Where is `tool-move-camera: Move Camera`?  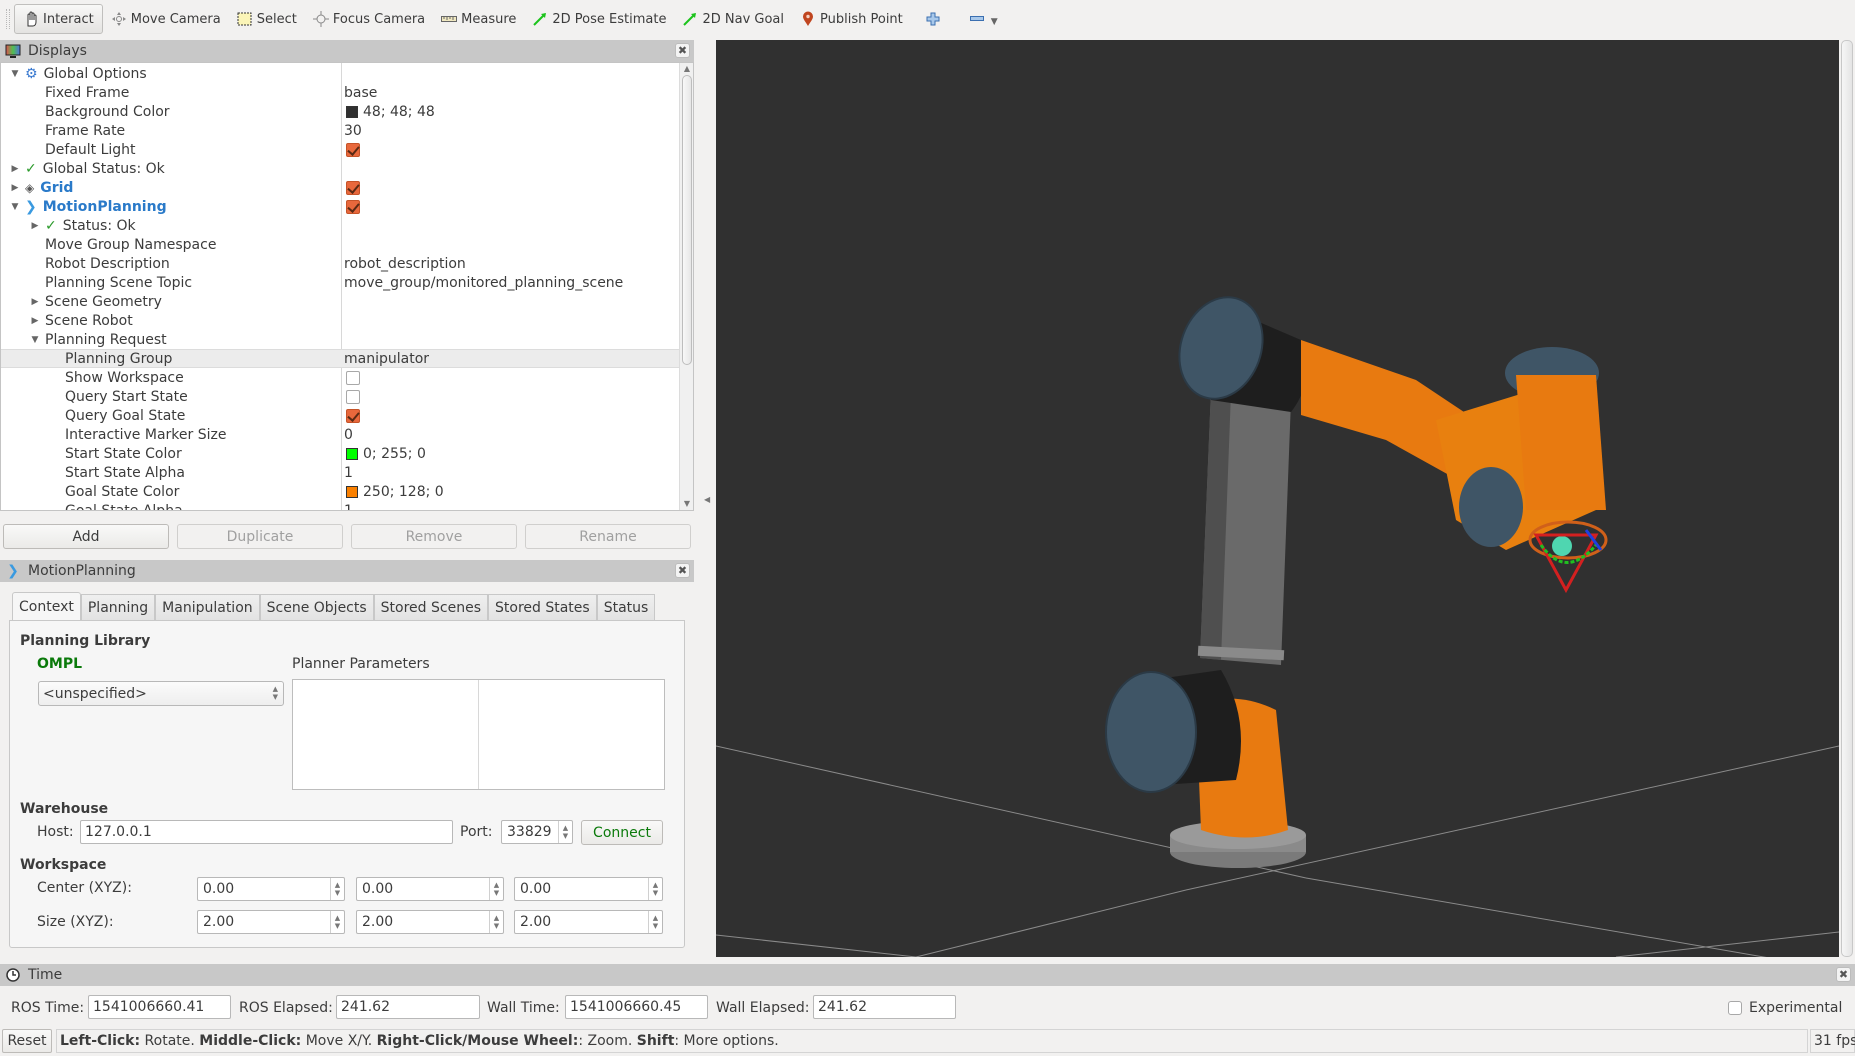
tool-move-camera: Move Camera is located at coordinates (166, 19).